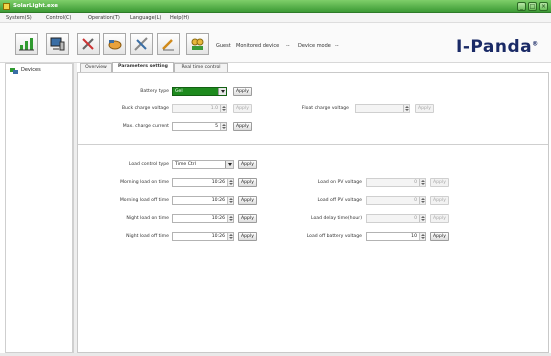 The image size is (551, 356). What do you see at coordinates (203, 200) in the screenshot?
I see `morning-load-off-input: 10:26` at bounding box center [203, 200].